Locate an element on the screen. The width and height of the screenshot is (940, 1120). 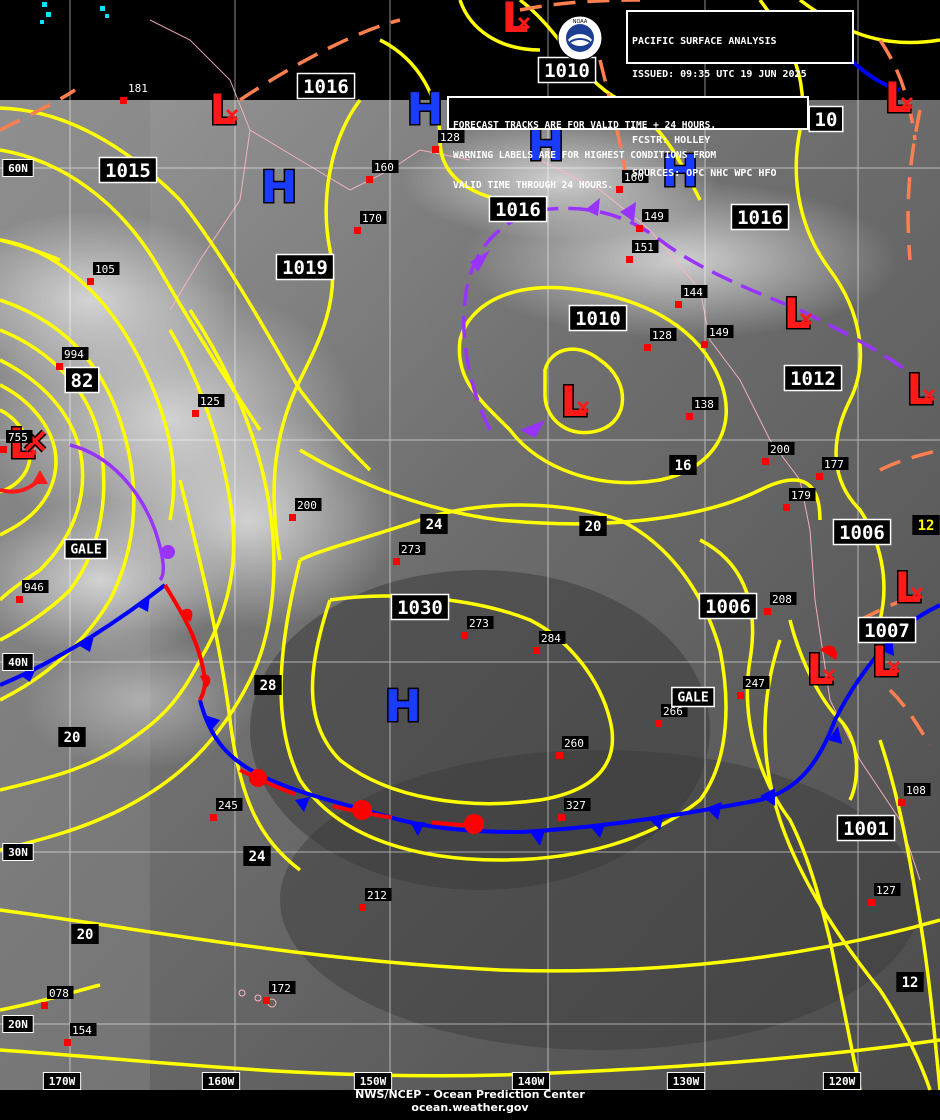
longitude-label-text: 150W is located at coordinates (373, 1081).